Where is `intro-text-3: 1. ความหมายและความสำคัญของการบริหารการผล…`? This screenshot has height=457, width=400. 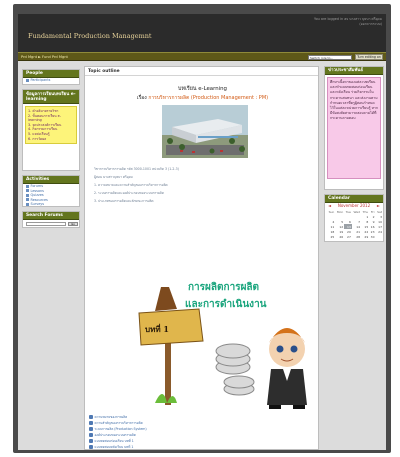 intro-text-3: 1. ความหมายและความสำคัญของการบริหารการผล… is located at coordinates (131, 185).